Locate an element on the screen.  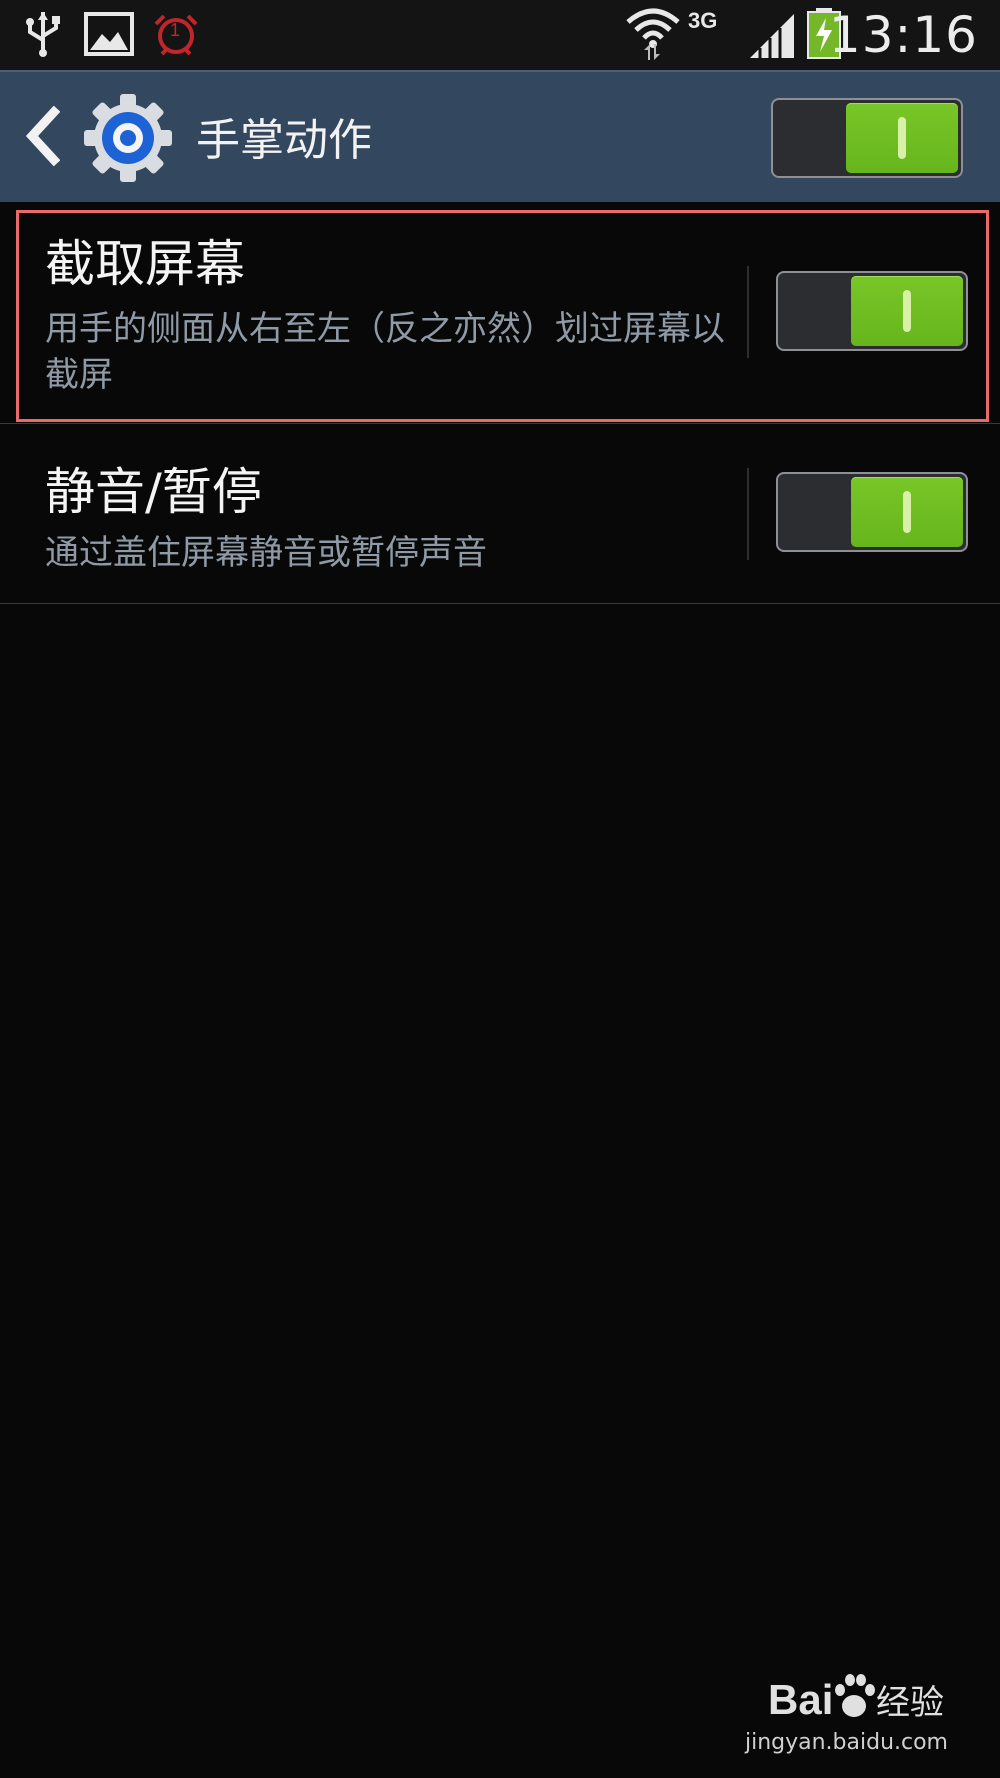
watermark-url: jingyan.baidu.com is located at coordinates (846, 1742).